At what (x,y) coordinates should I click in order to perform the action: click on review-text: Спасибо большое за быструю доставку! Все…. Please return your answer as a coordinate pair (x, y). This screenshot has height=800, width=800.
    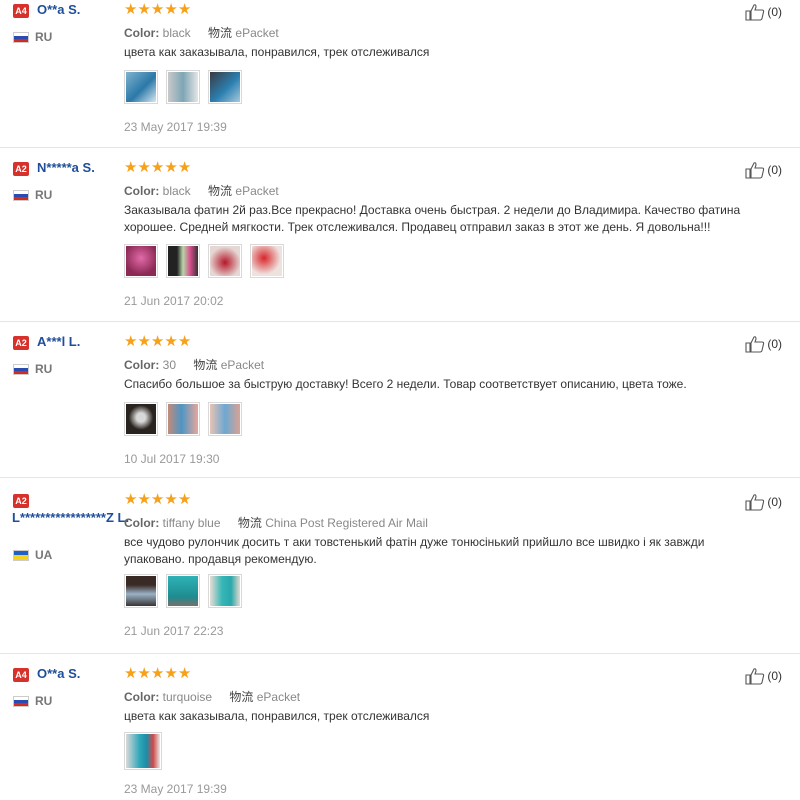
    Looking at the image, I should click on (405, 384).